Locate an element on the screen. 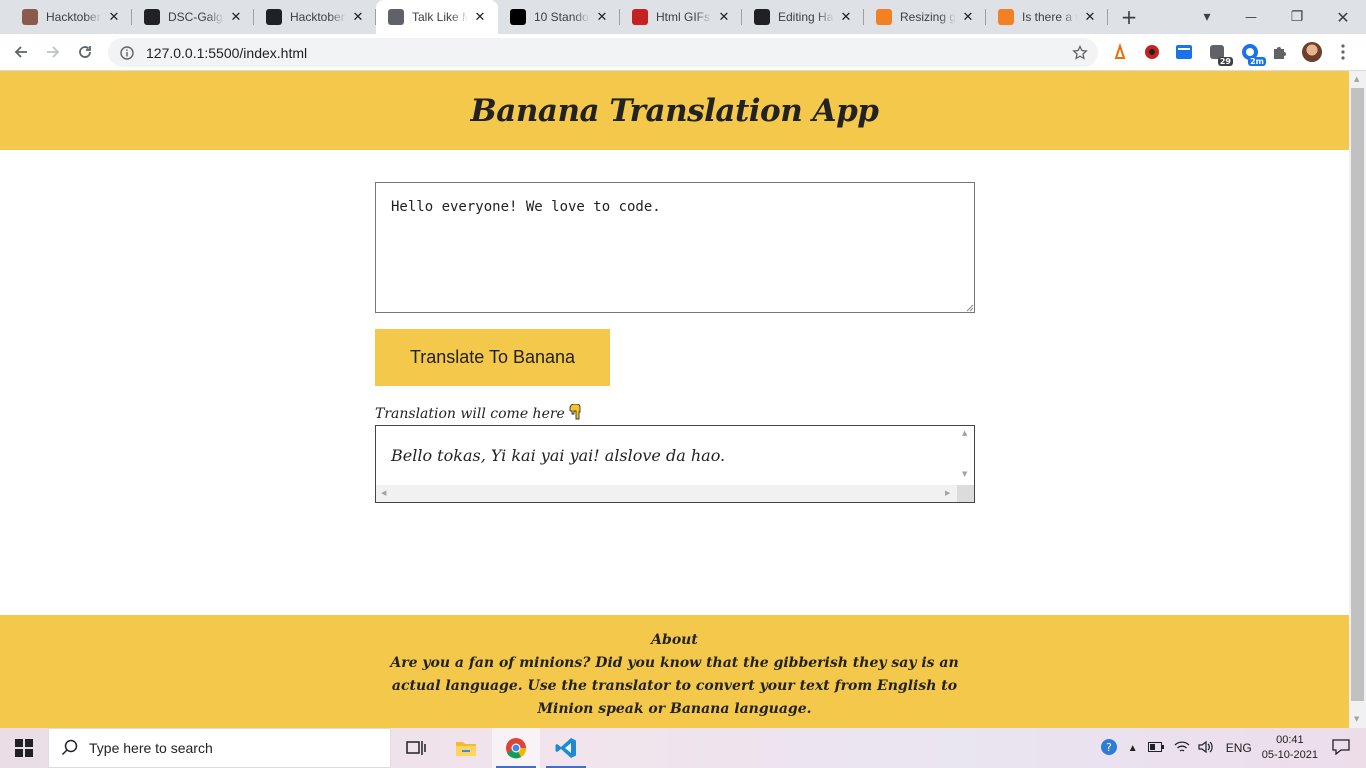 This screenshot has height=768, width=1366. extensions-puzzle-icon is located at coordinates (1280, 52).